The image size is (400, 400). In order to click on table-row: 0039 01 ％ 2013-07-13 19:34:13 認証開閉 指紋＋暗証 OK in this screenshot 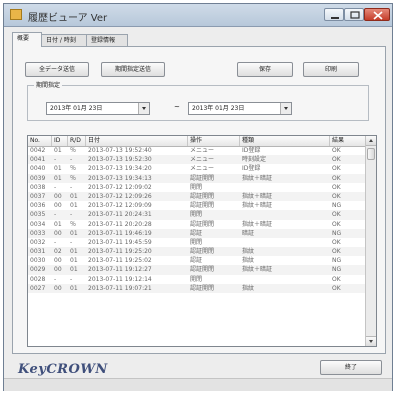, I will do `click(197, 178)`.